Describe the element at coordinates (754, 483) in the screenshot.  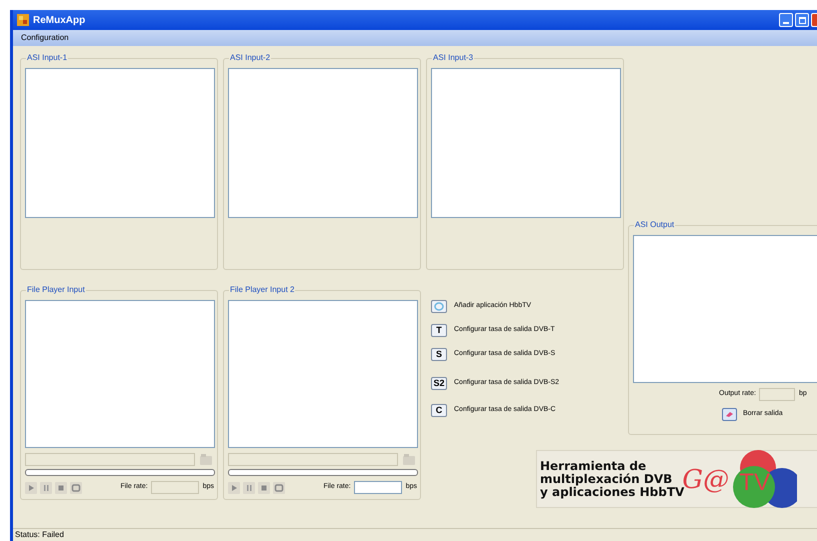
I see `logo-letters: TV` at that location.